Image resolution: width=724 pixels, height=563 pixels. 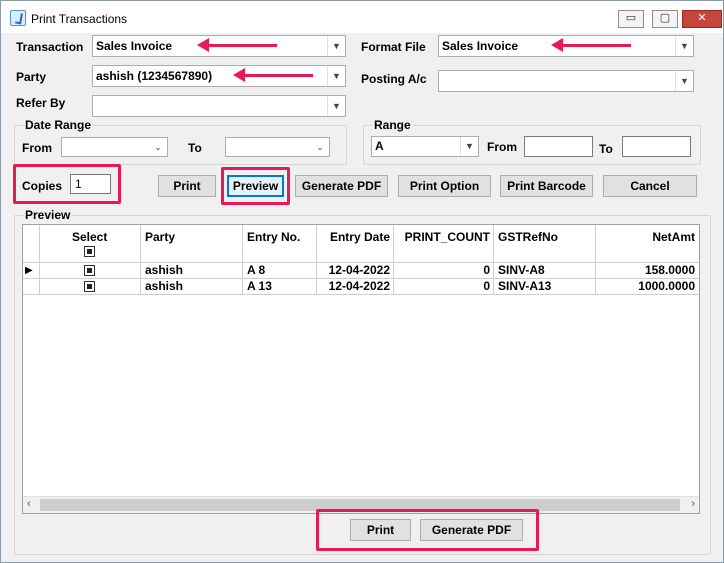 I want to click on transaction-label: Transaction, so click(x=50, y=47).